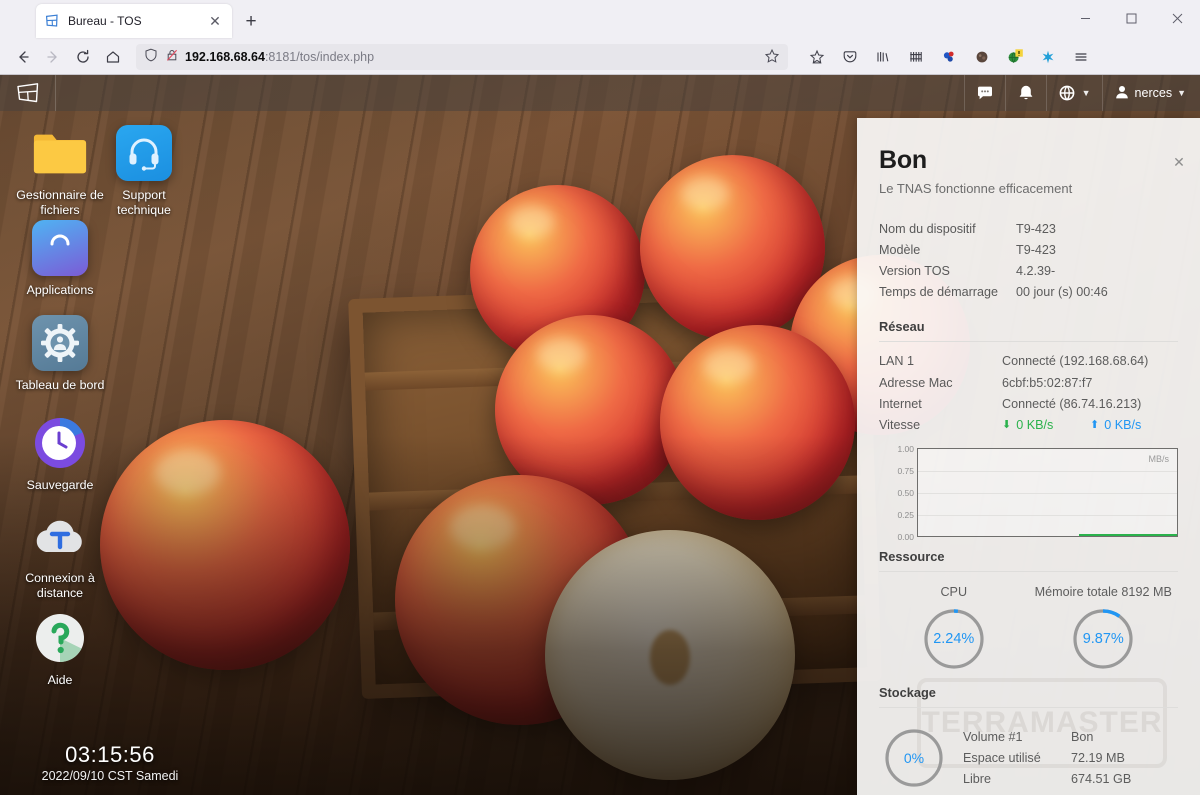 The height and width of the screenshot is (795, 1200). I want to click on row-key: Temps de démarrage, so click(939, 292).